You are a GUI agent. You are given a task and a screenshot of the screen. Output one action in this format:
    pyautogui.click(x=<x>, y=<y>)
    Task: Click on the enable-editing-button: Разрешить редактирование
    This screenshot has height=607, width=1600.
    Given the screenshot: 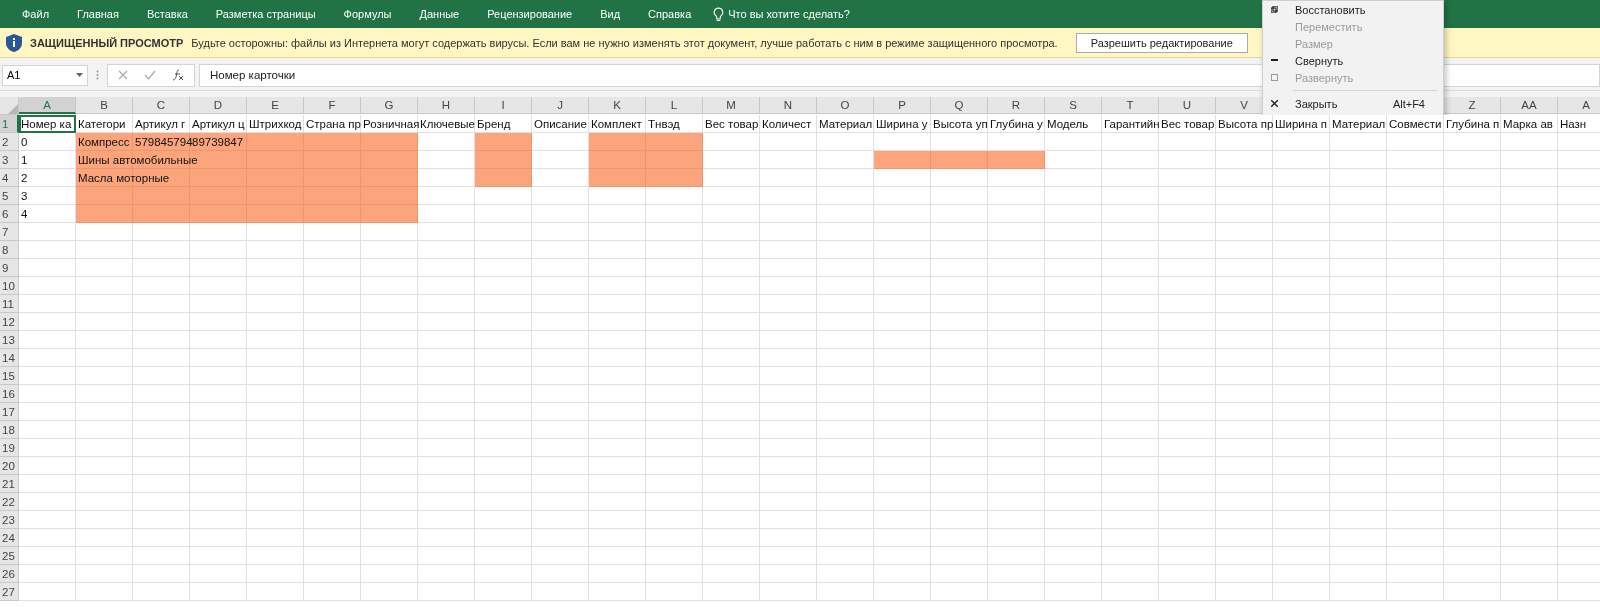 What is the action you would take?
    pyautogui.click(x=1161, y=42)
    